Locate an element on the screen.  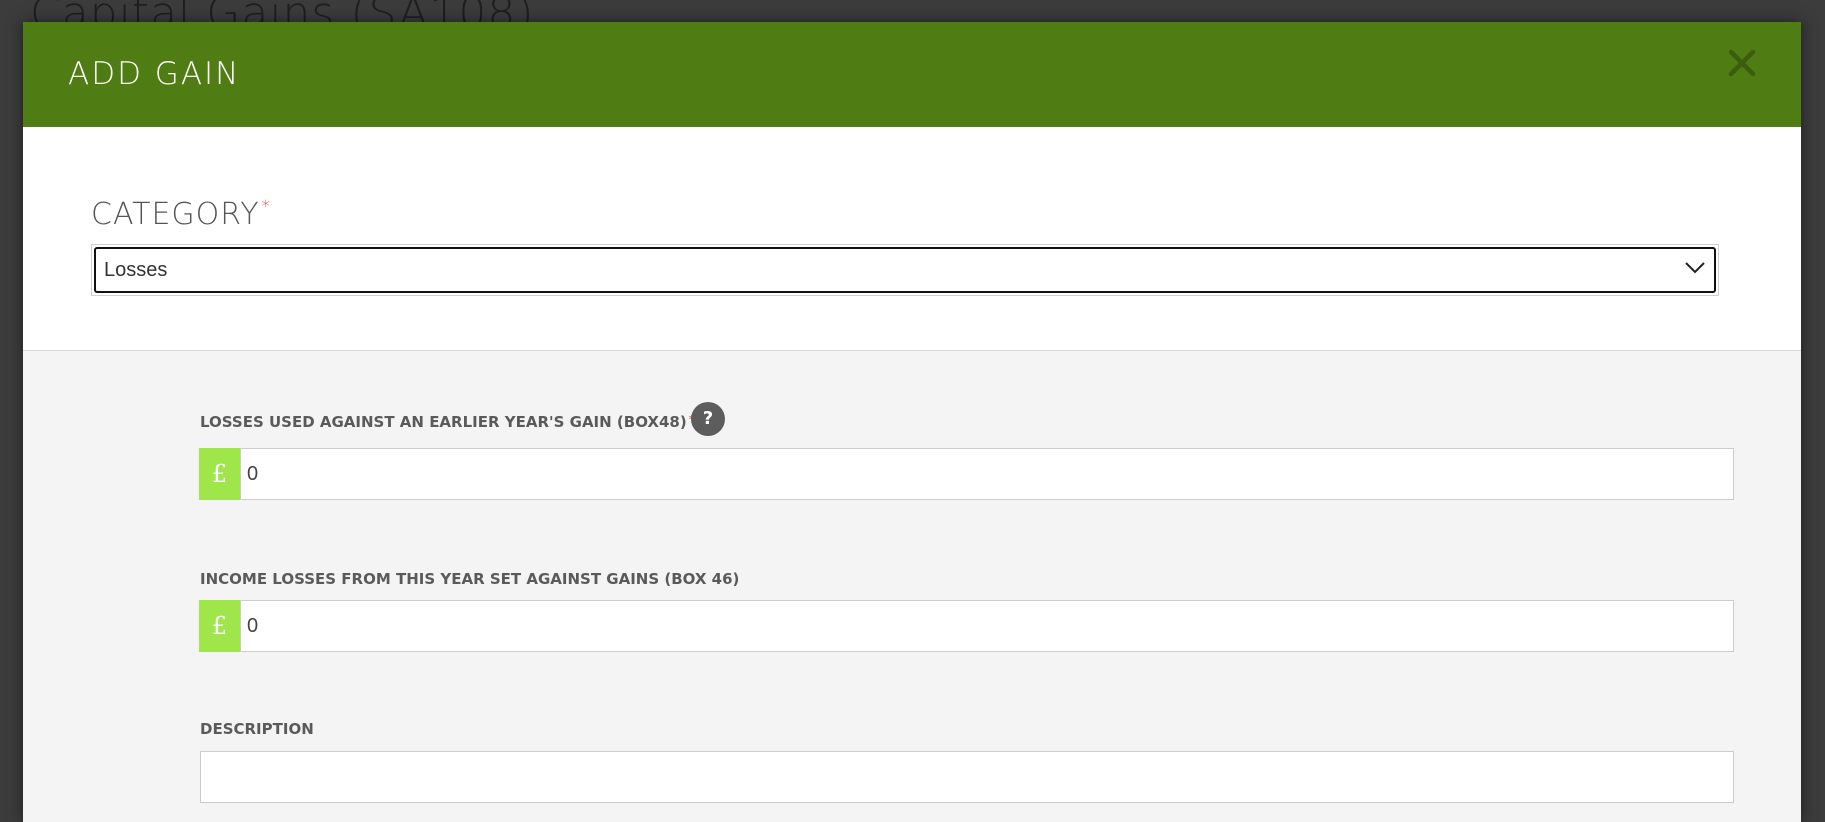
category-label: CATEGORY * is located at coordinates (181, 214).